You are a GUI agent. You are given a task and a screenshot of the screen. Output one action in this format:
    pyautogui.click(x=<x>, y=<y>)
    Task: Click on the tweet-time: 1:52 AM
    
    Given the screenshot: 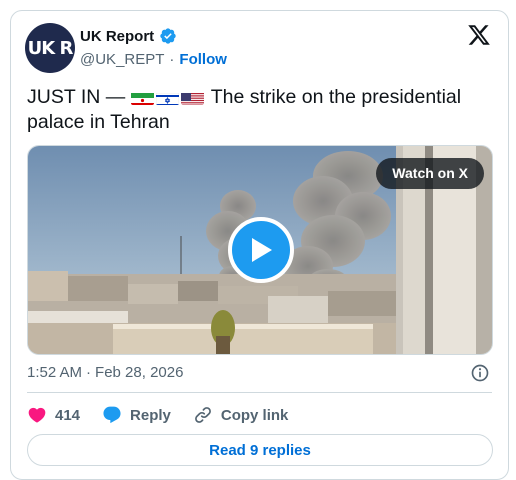 What is the action you would take?
    pyautogui.click(x=55, y=372)
    